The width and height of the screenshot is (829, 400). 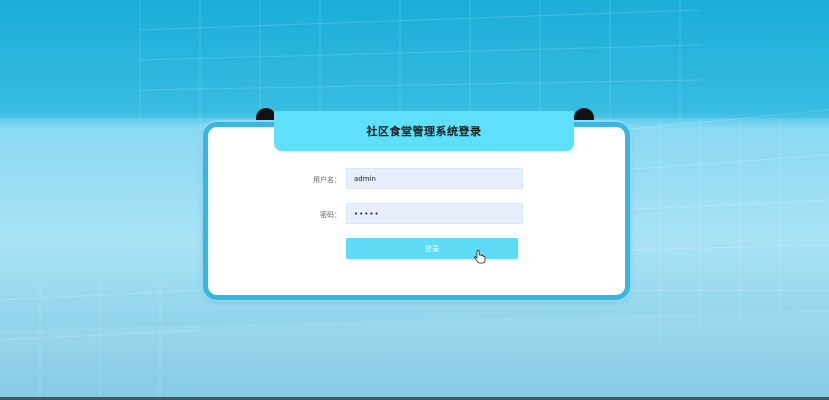 I want to click on login-button-label: 登录, so click(x=432, y=248).